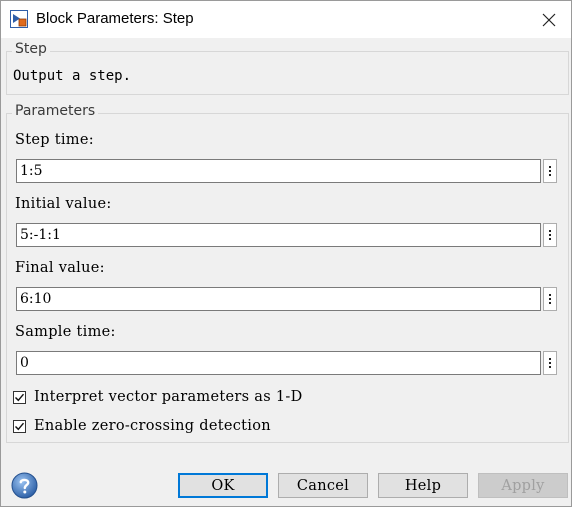  Describe the element at coordinates (286, 19) in the screenshot. I see `title-bar: Block Parameters: Step` at that location.